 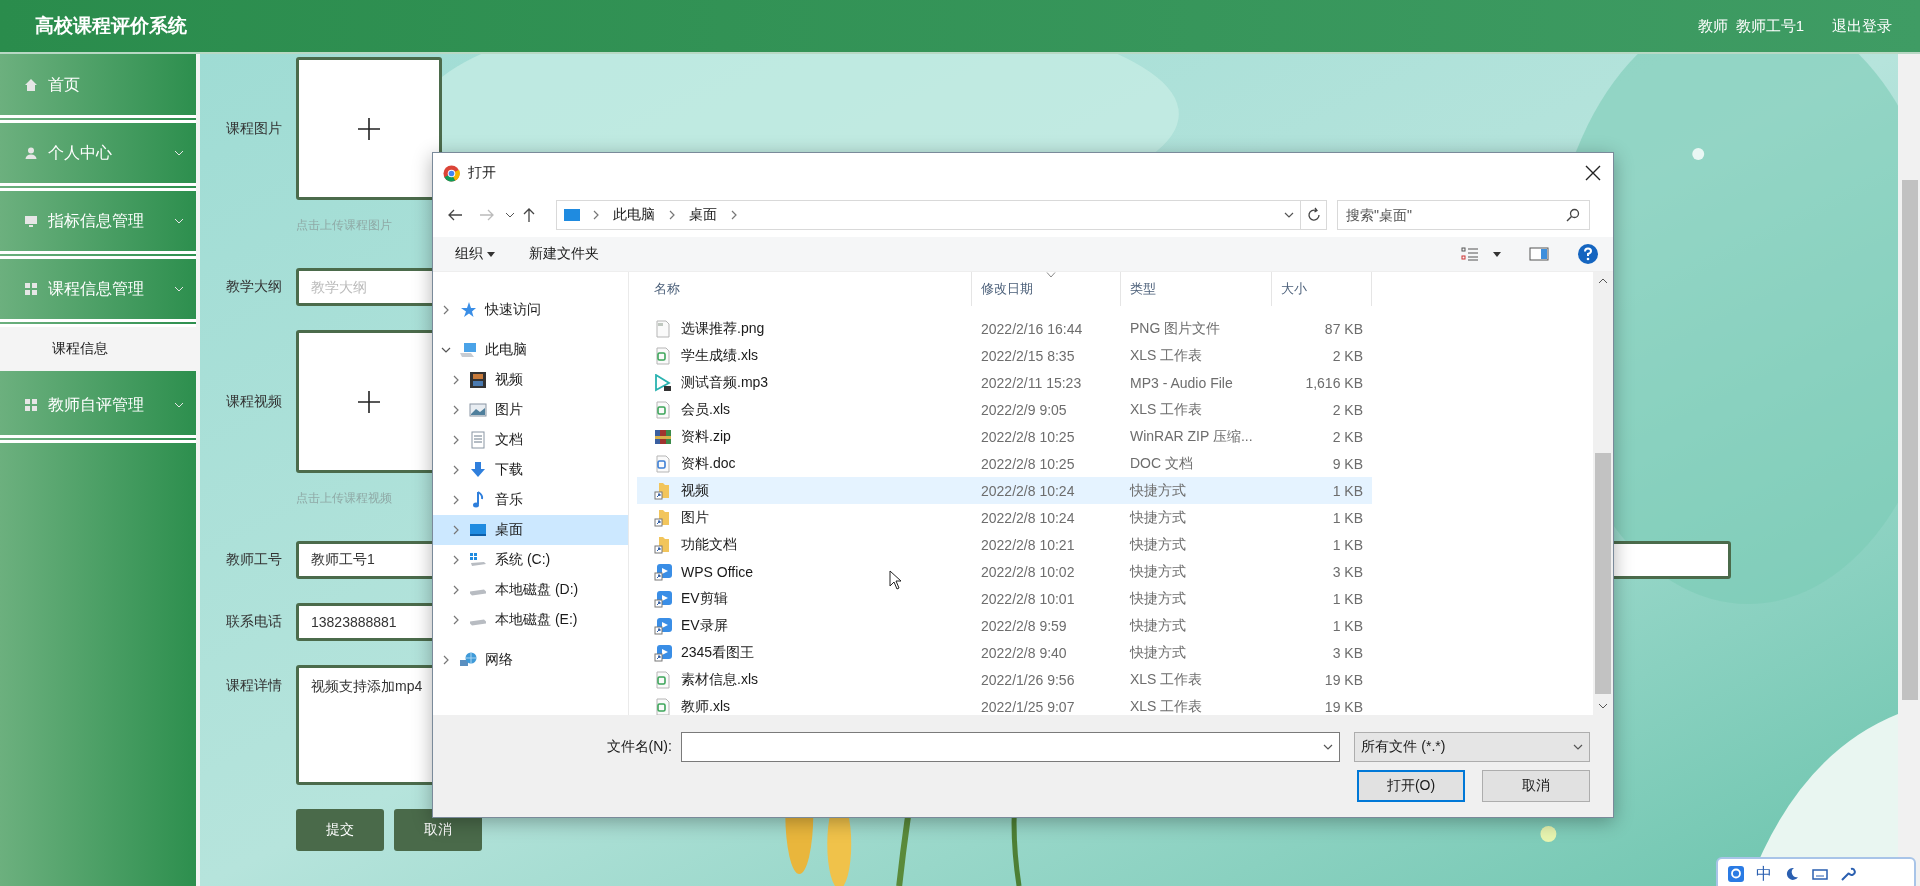 I want to click on nav-item: 网络, so click(x=530, y=660).